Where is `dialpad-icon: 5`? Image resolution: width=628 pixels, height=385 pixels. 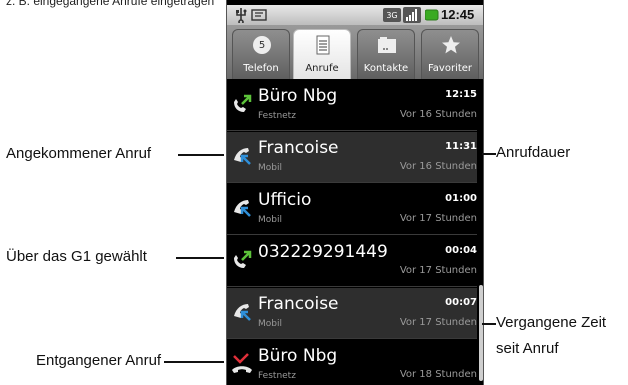 dialpad-icon: 5 is located at coordinates (262, 45).